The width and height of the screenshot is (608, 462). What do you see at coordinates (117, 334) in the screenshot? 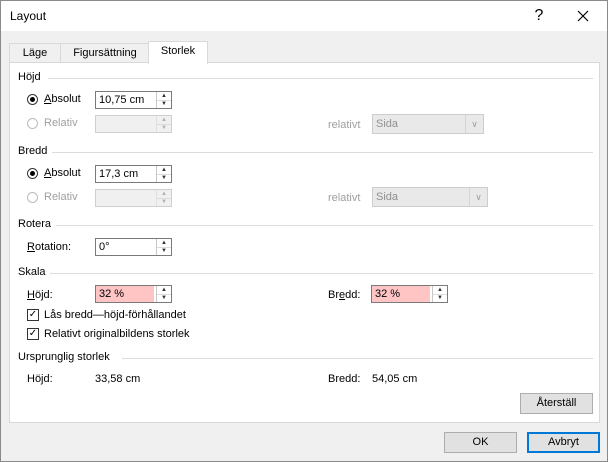
I see `relative-original-label: Relativt originalbildens storlek` at bounding box center [117, 334].